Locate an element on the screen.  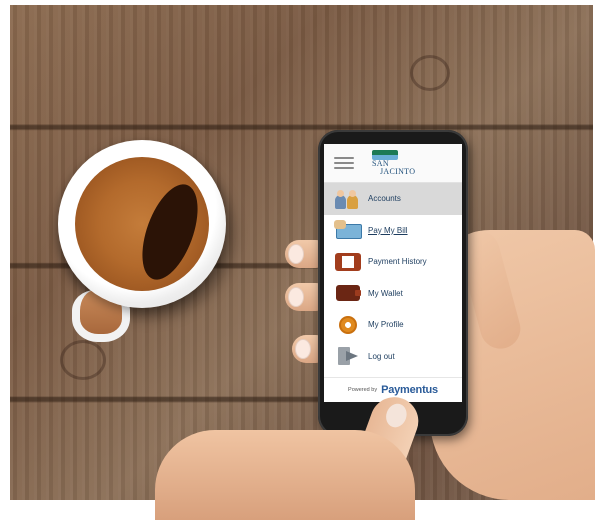
pay-bill-icon is located at coordinates (348, 230).